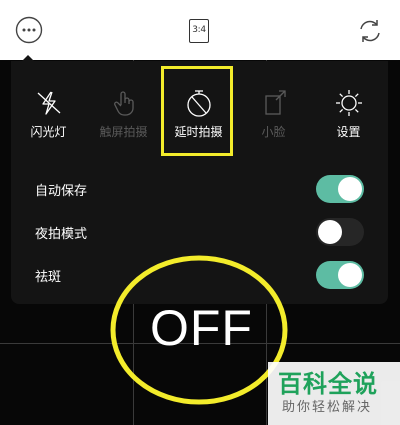 This screenshot has height=425, width=400. I want to click on option-touch-shoot: 触屏拍摄, so click(123, 108).